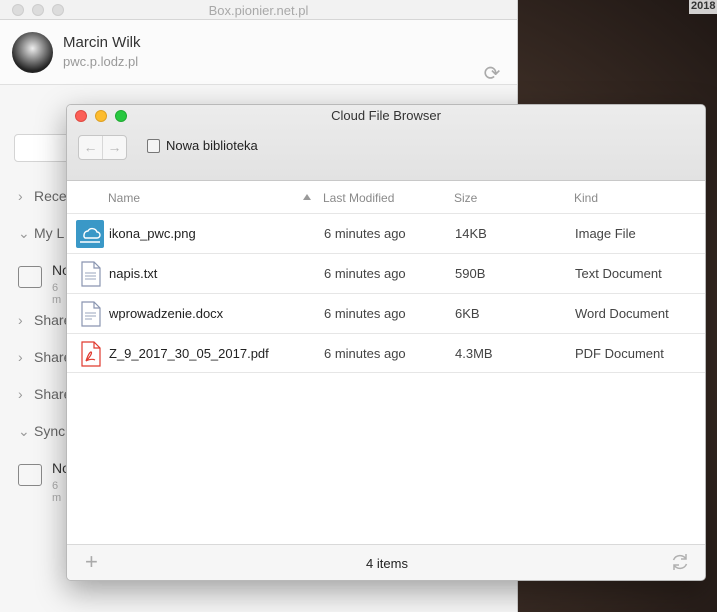  I want to click on section-shared-3: › Share, so click(44, 394).